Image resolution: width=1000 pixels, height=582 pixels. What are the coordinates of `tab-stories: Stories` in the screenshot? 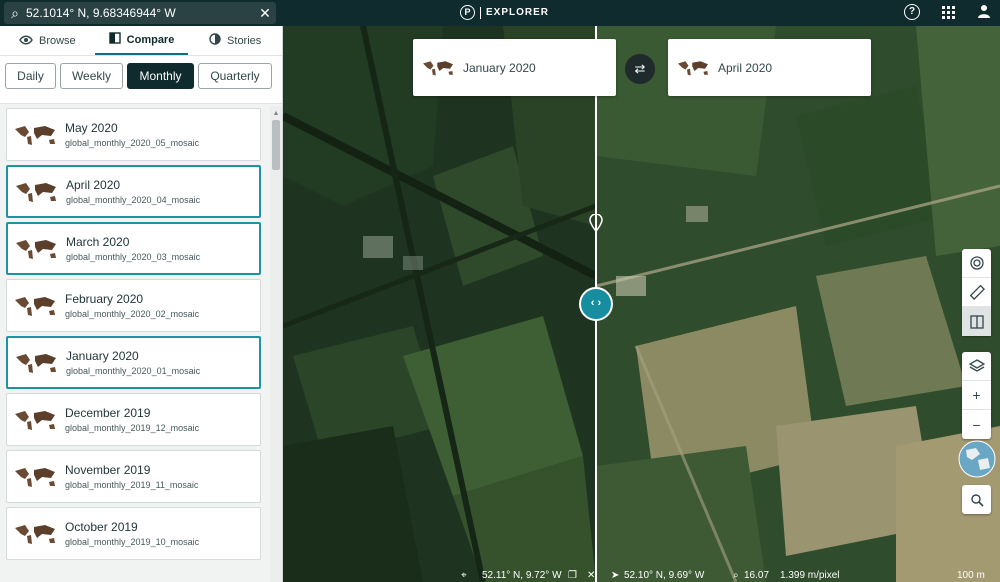 It's located at (235, 40).